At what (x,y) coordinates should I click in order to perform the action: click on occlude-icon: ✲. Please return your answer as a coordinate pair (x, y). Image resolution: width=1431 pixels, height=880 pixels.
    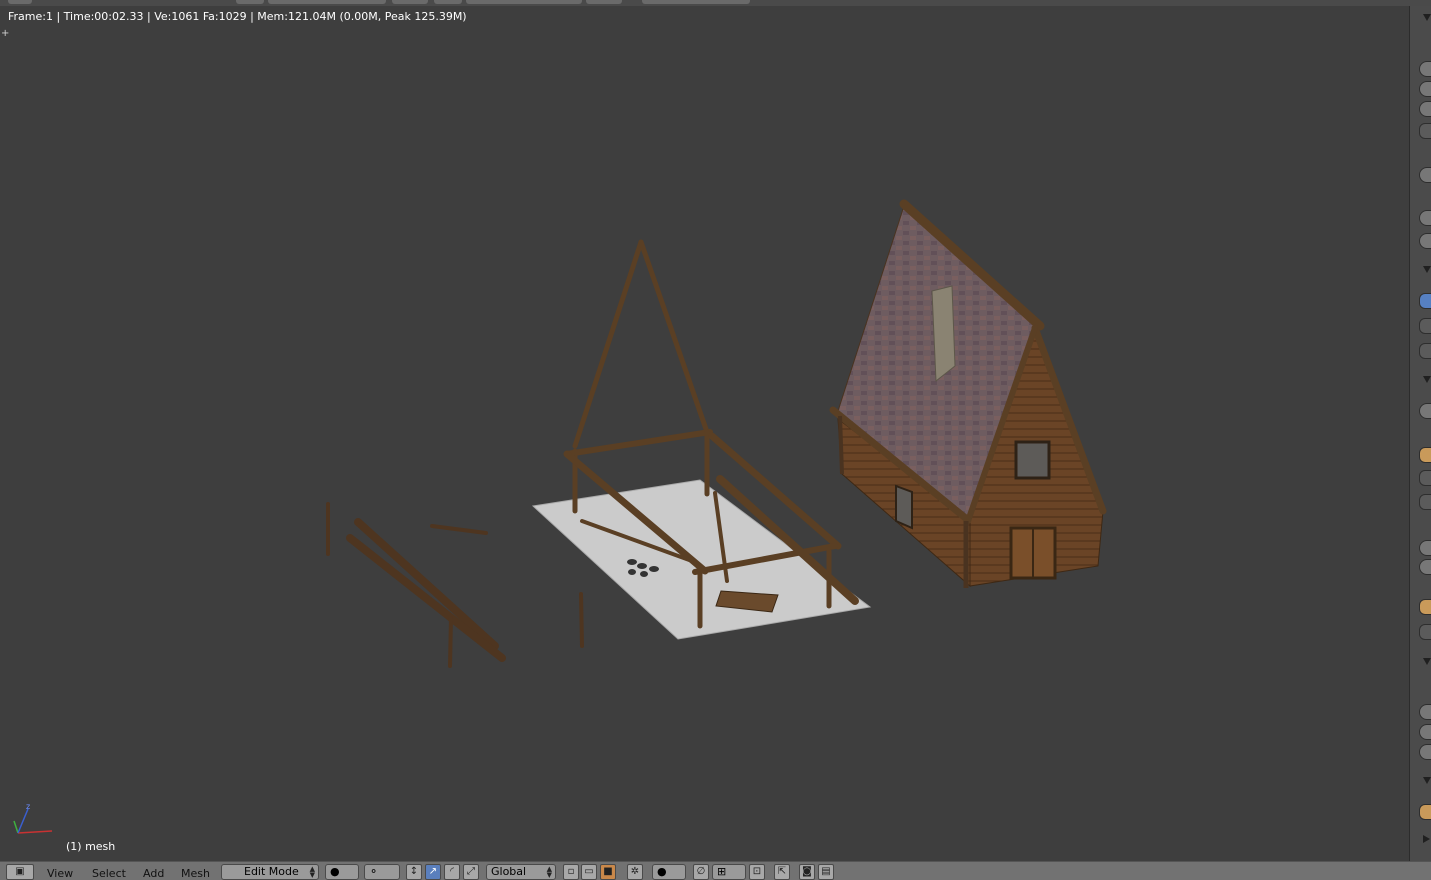
    Looking at the image, I should click on (635, 872).